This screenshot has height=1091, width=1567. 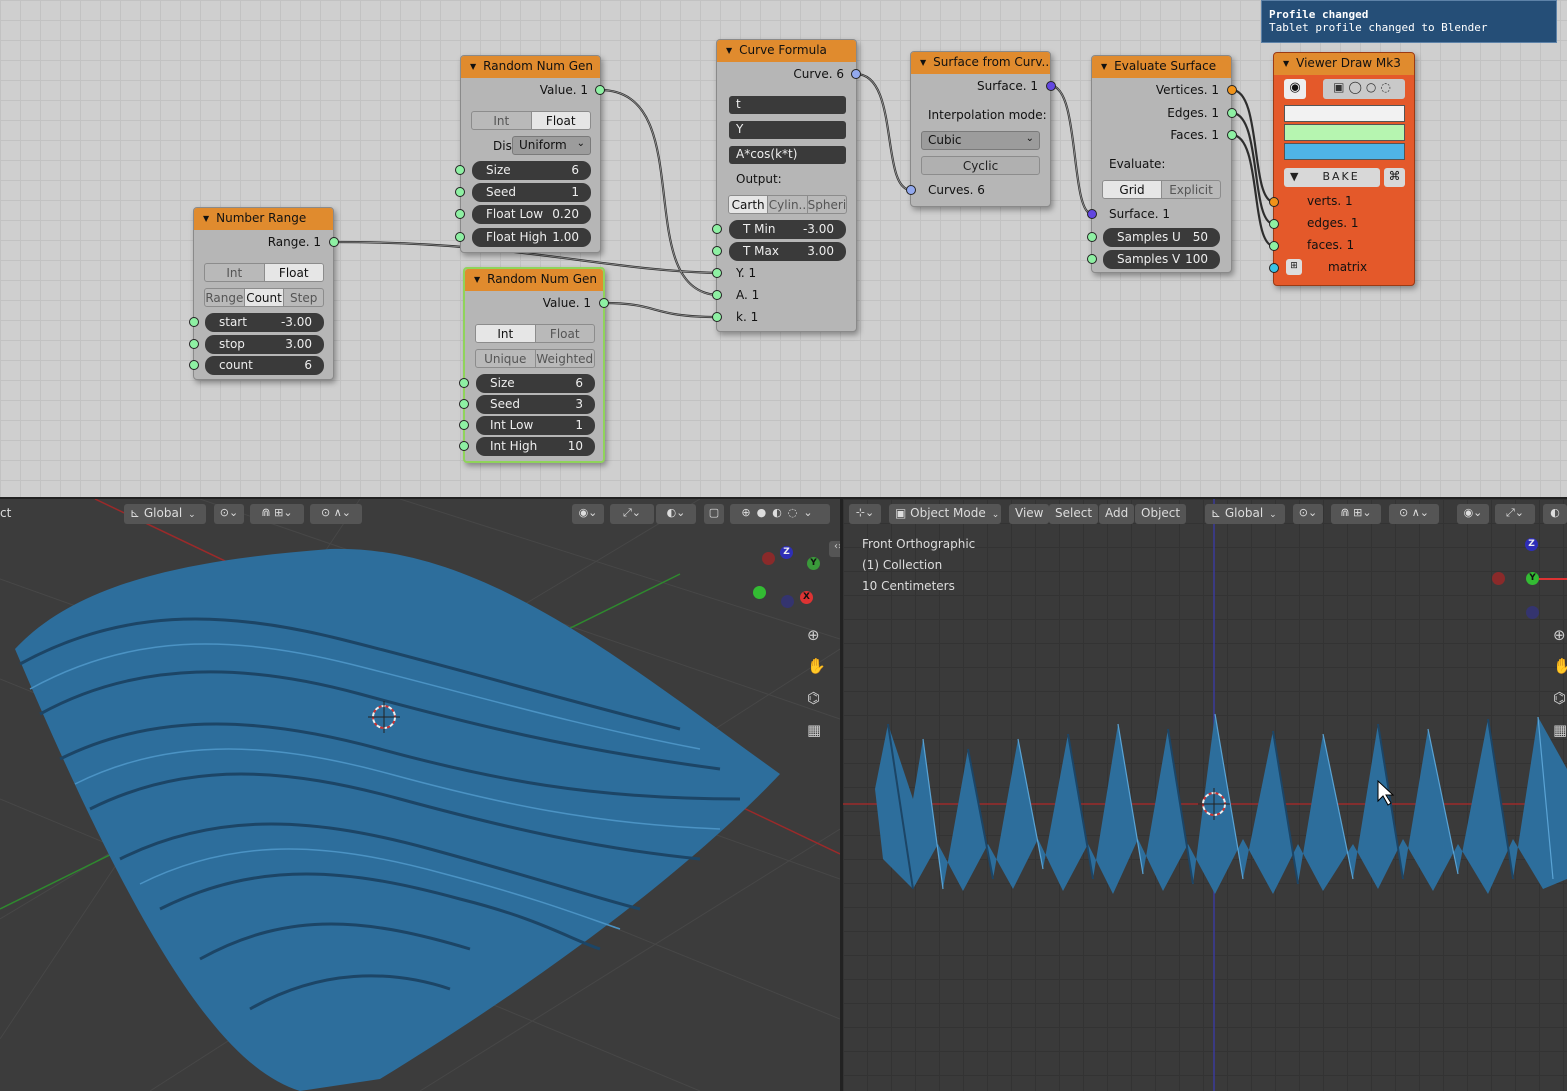 I want to click on overlay-icon: ◐, so click(x=1555, y=514).